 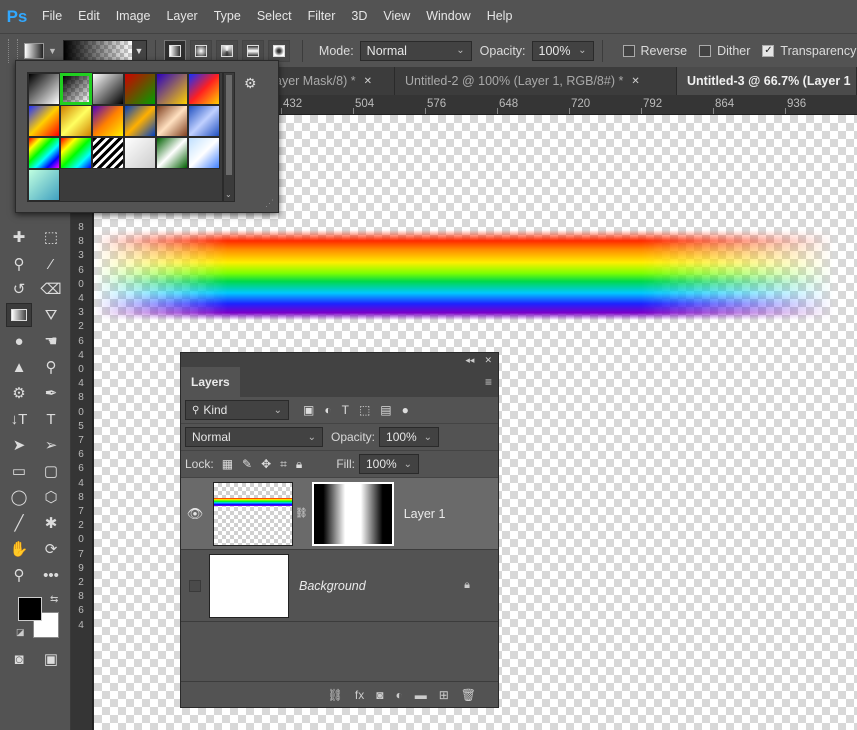 What do you see at coordinates (335, 695) in the screenshot?
I see `link-layers-icon: ⛓` at bounding box center [335, 695].